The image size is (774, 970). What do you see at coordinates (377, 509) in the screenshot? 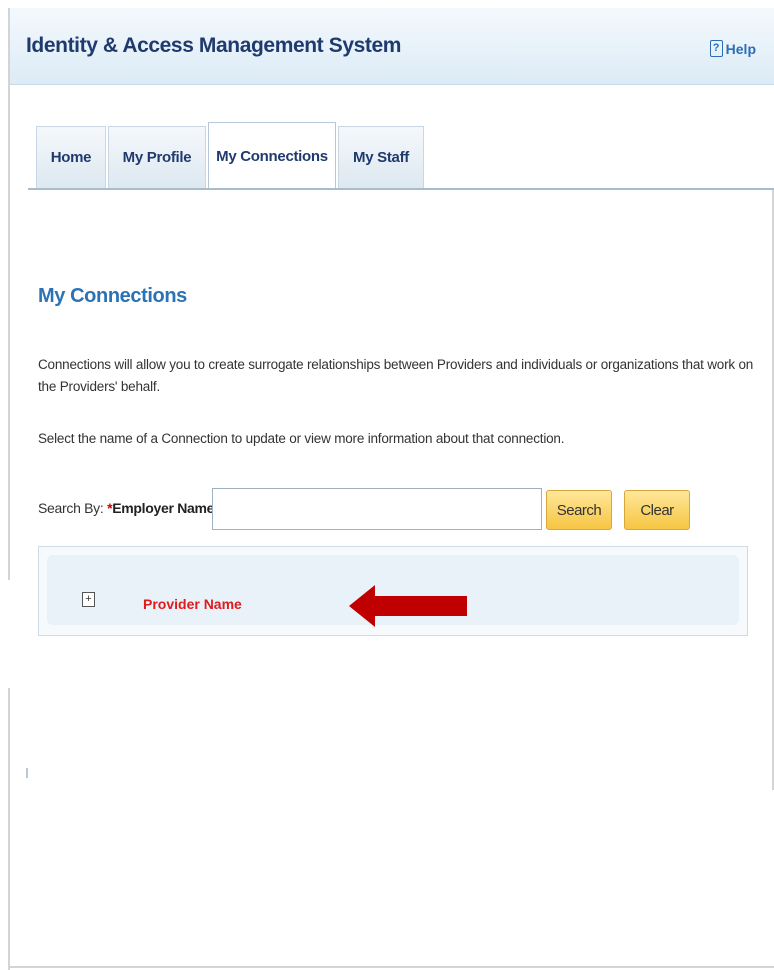
I see `employer-name-input` at bounding box center [377, 509].